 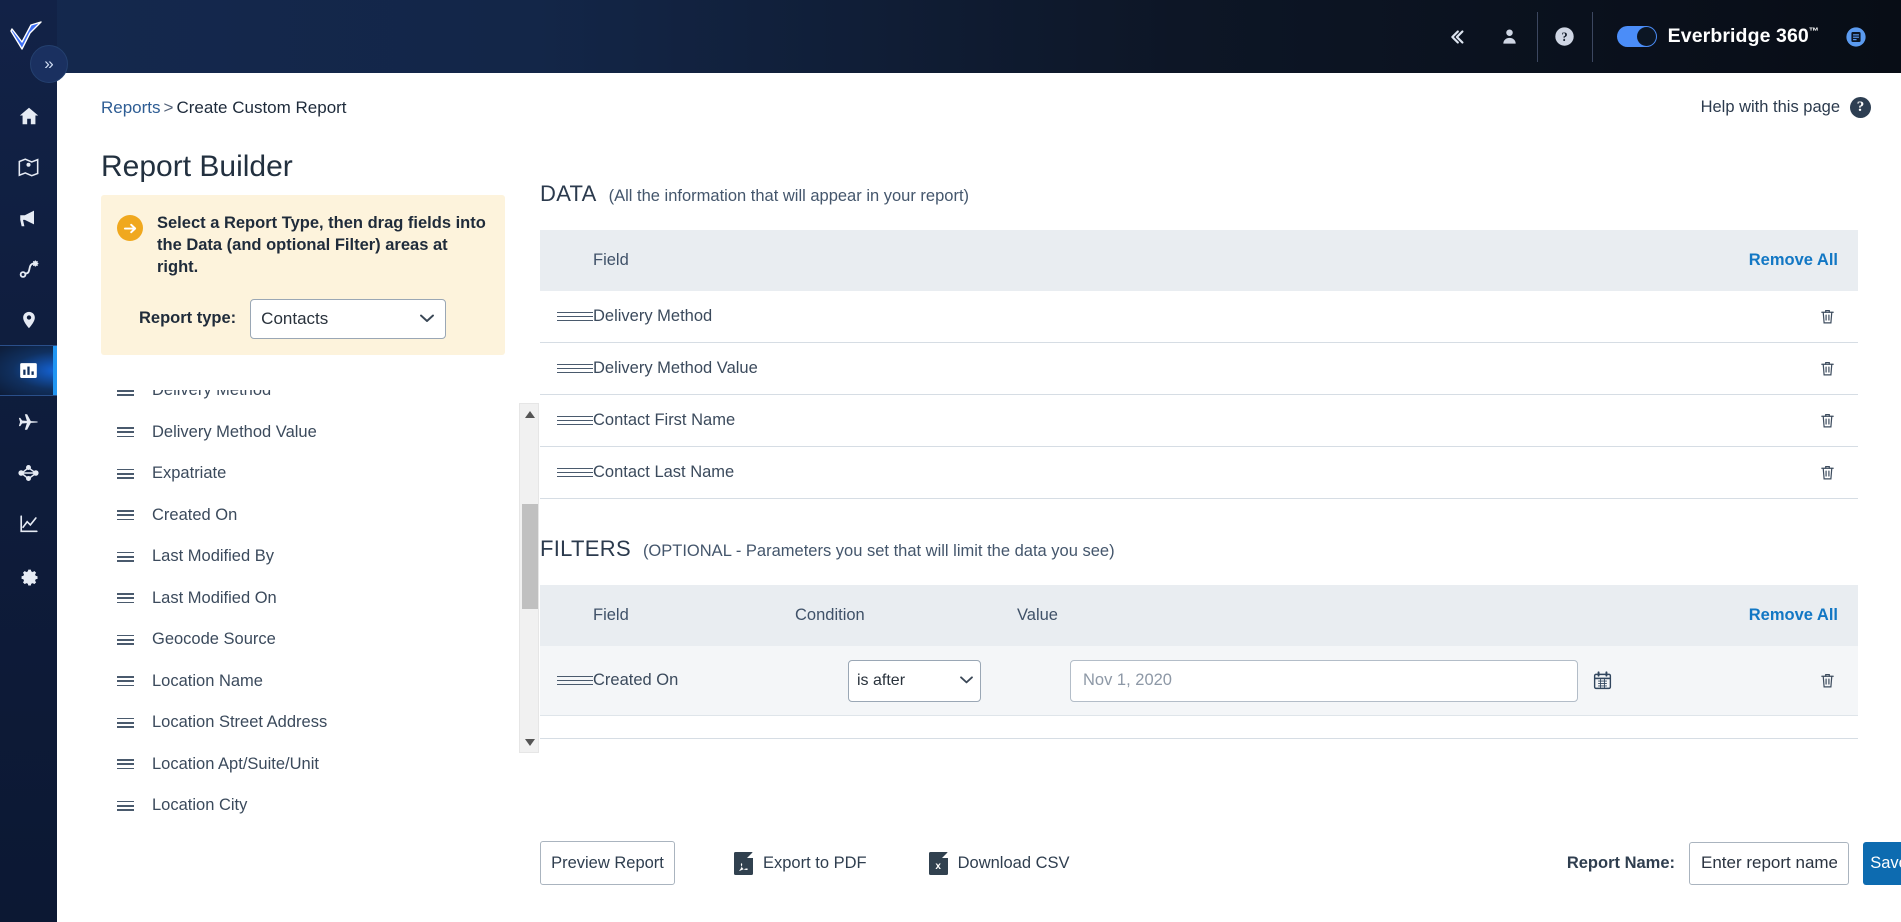 I want to click on e360-trademark: ™, so click(x=1813, y=32).